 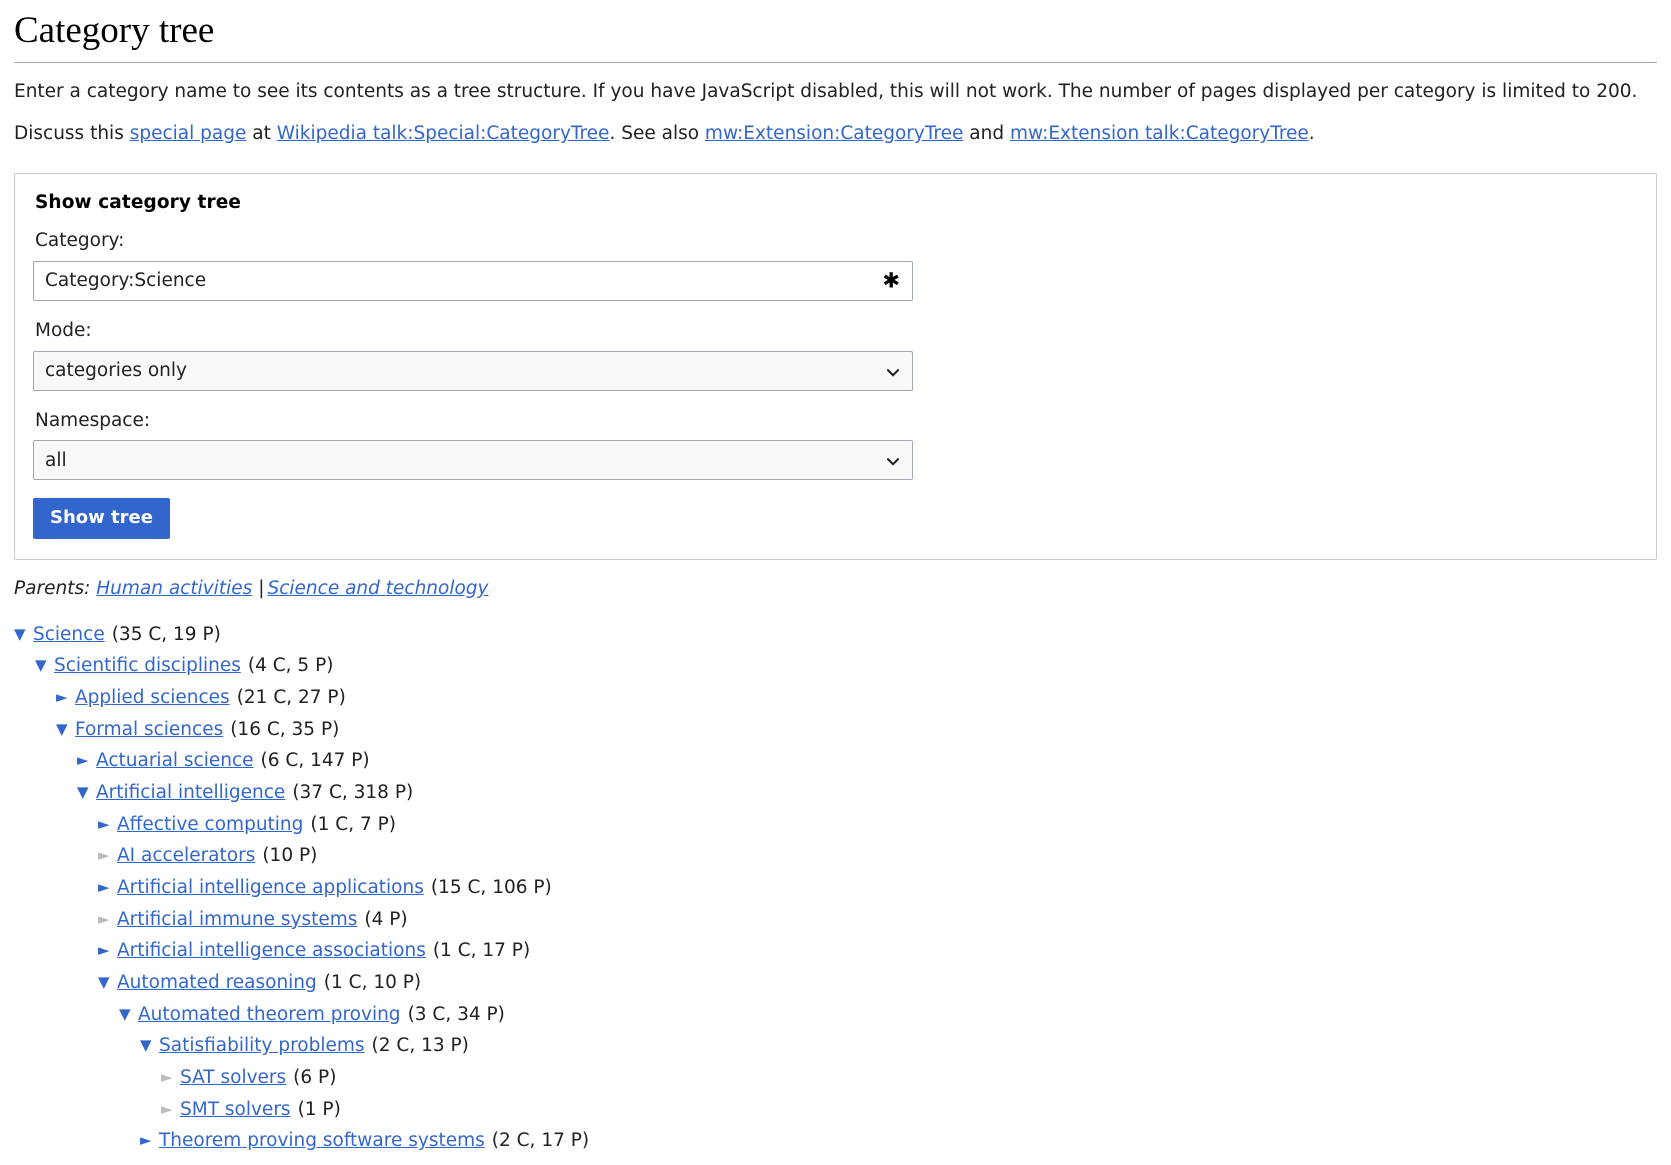 I want to click on tree-item: ► Applied sciences (21 C, 27 P), so click(x=835, y=699).